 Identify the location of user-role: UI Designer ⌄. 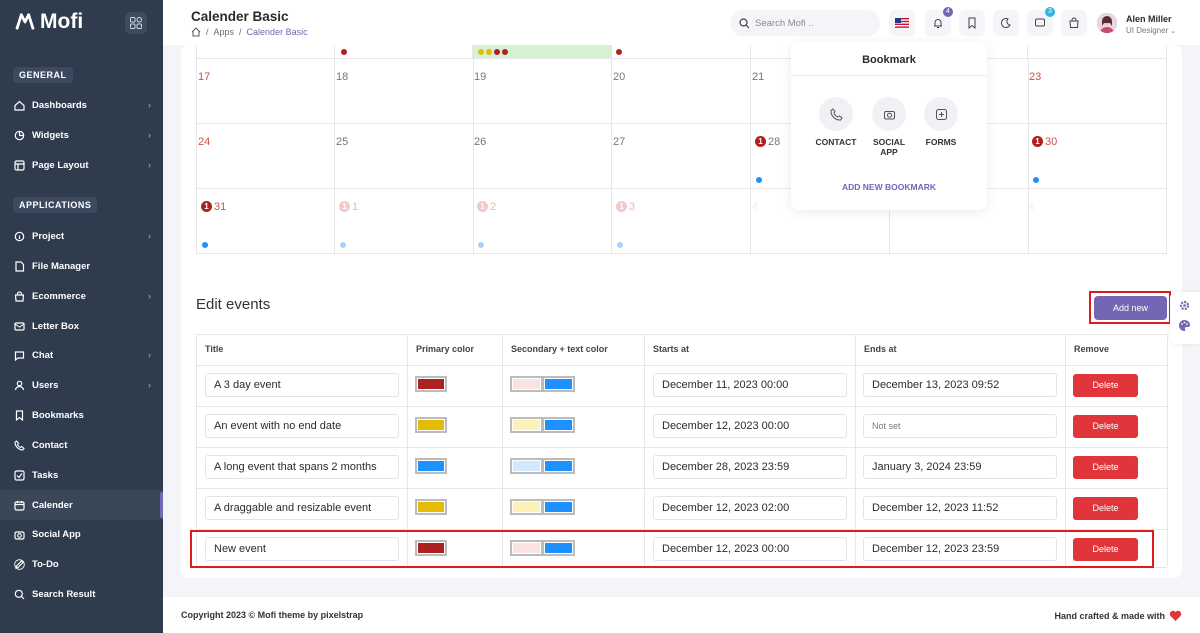
(1151, 30).